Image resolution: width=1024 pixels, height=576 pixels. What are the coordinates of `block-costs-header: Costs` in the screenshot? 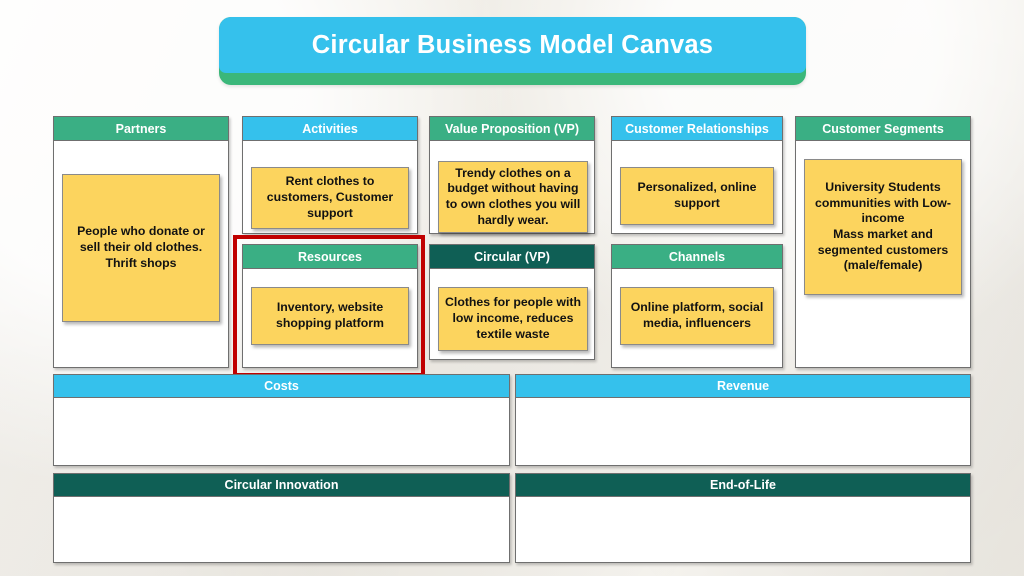 It's located at (281, 386).